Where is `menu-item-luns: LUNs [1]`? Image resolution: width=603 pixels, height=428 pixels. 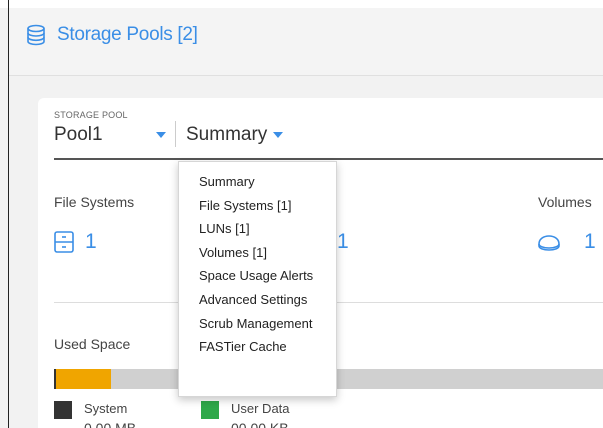 menu-item-luns: LUNs [1] is located at coordinates (257, 229).